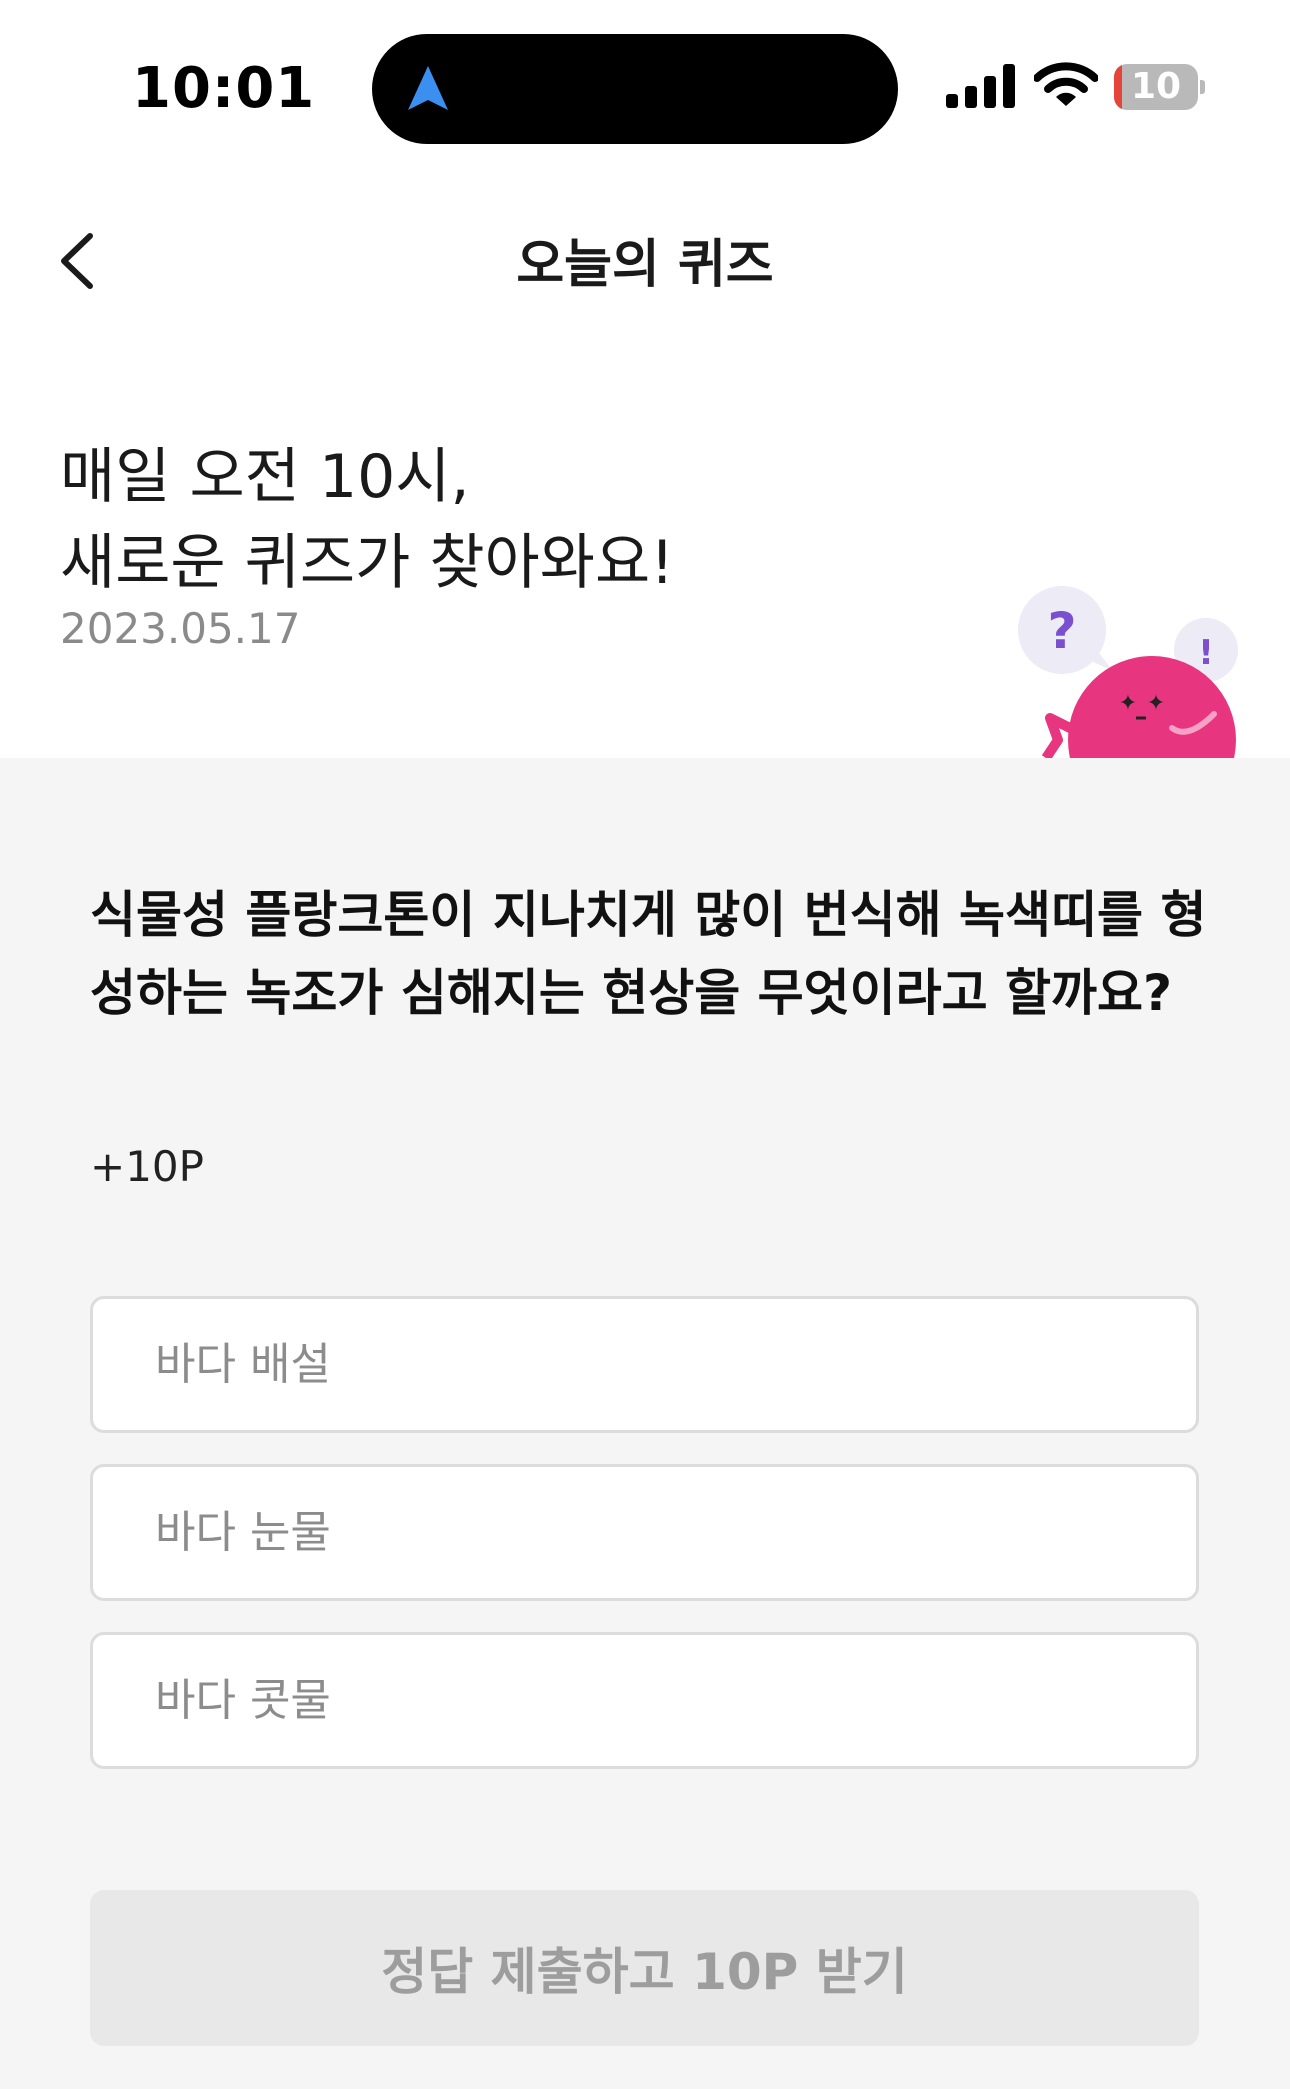 The width and height of the screenshot is (1290, 2089). Describe the element at coordinates (644, 1968) in the screenshot. I see `submit-answer-button: 정답 제출하고 10P 받기` at that location.